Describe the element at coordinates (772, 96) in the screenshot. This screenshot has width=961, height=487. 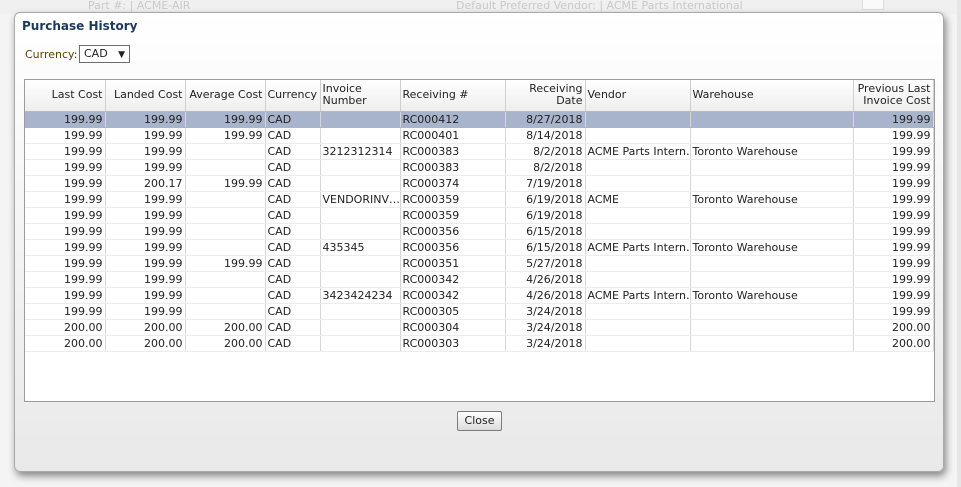
I see `column-header-warehouse: Warehouse` at that location.